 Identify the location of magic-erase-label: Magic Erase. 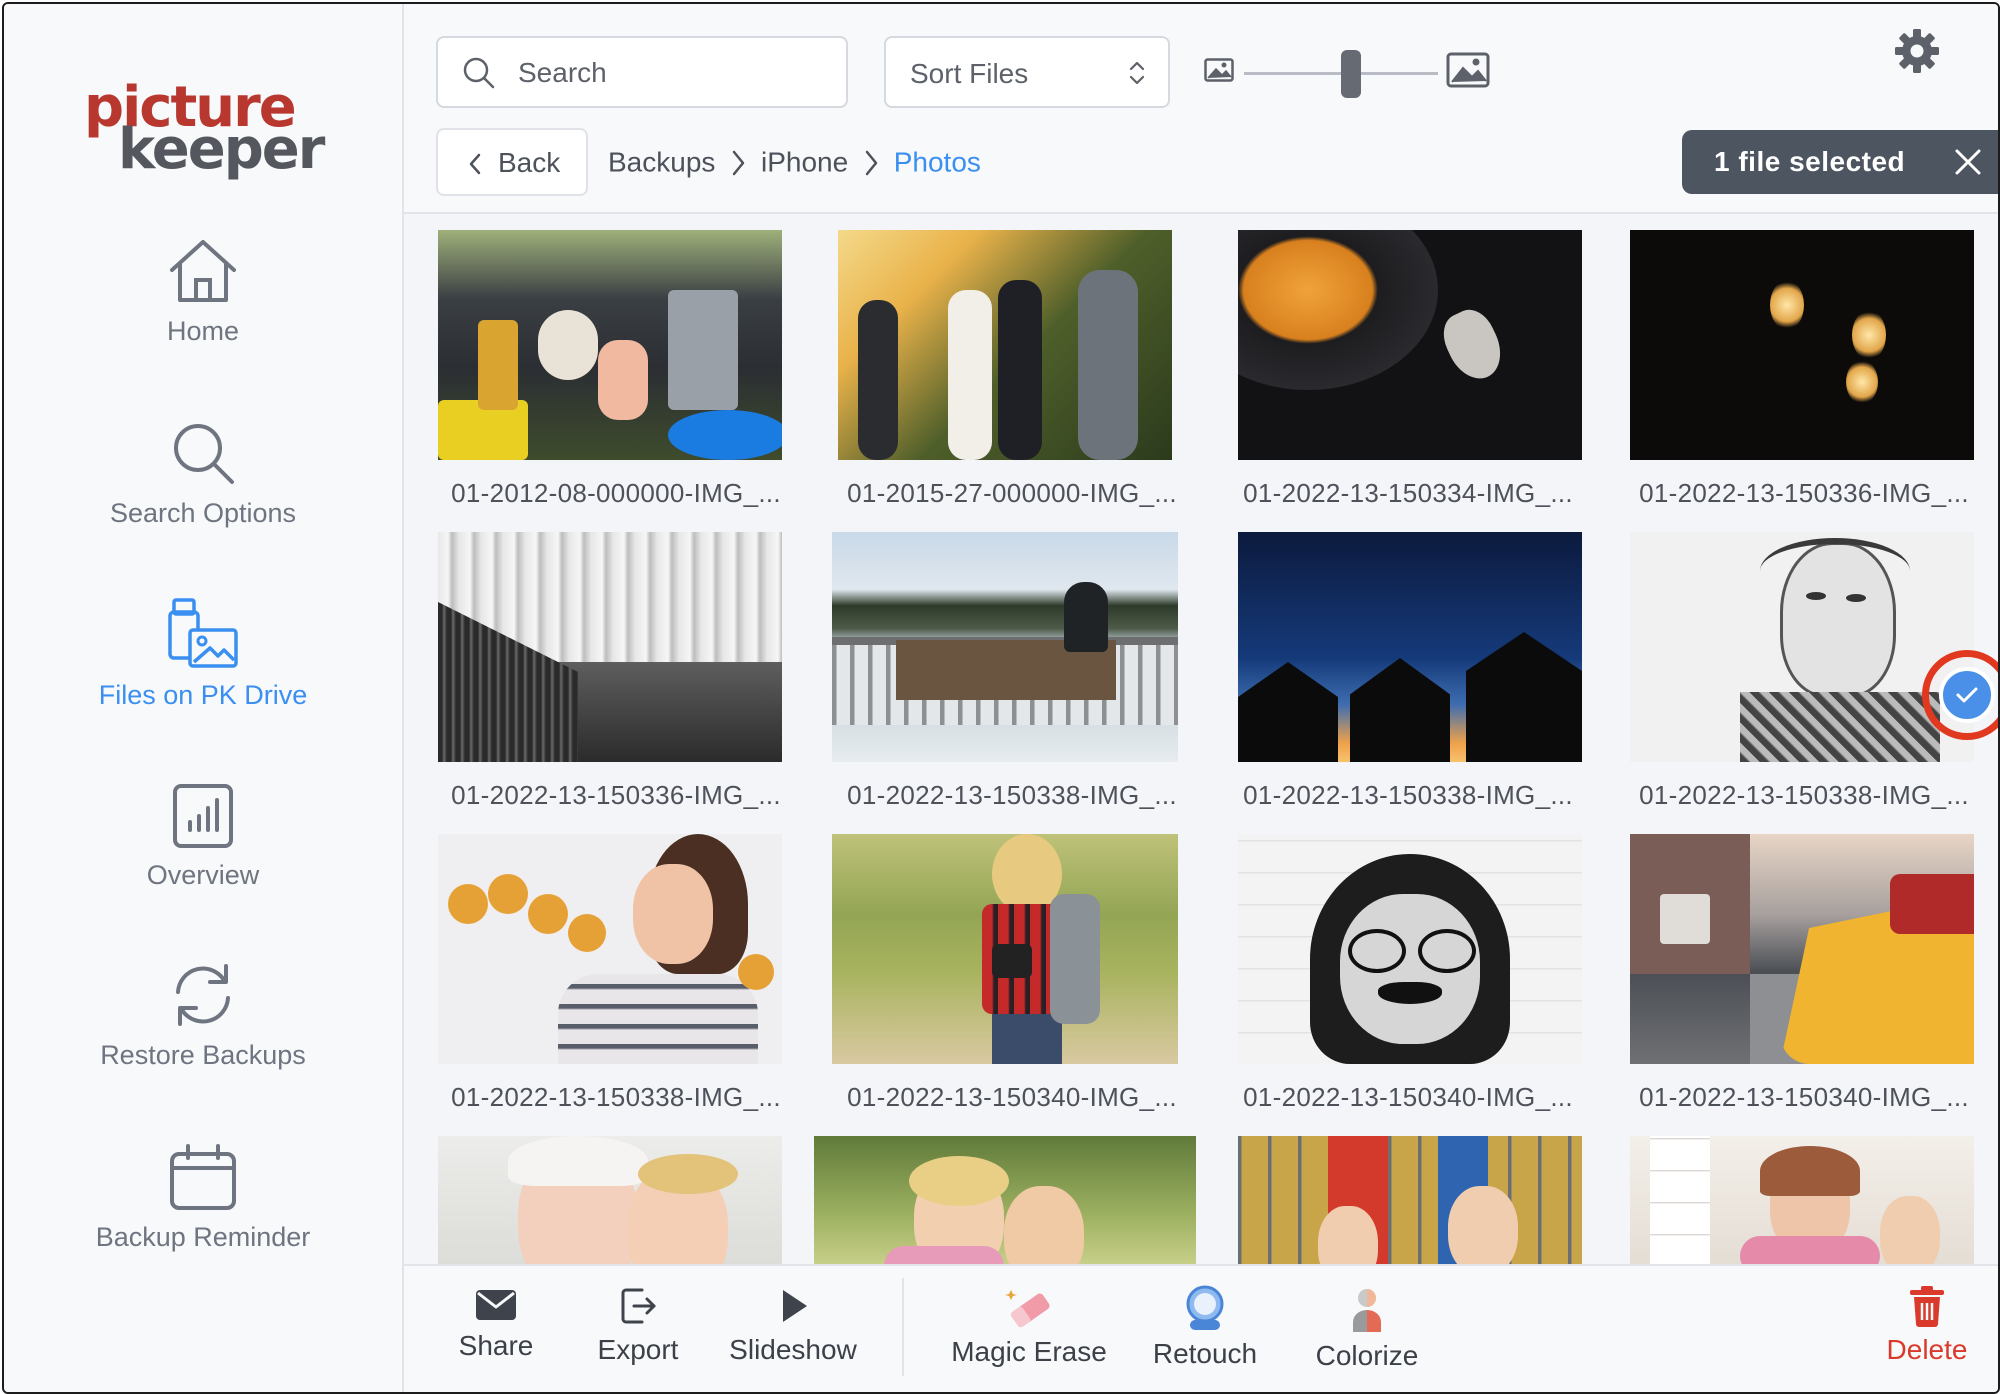
(1029, 1351).